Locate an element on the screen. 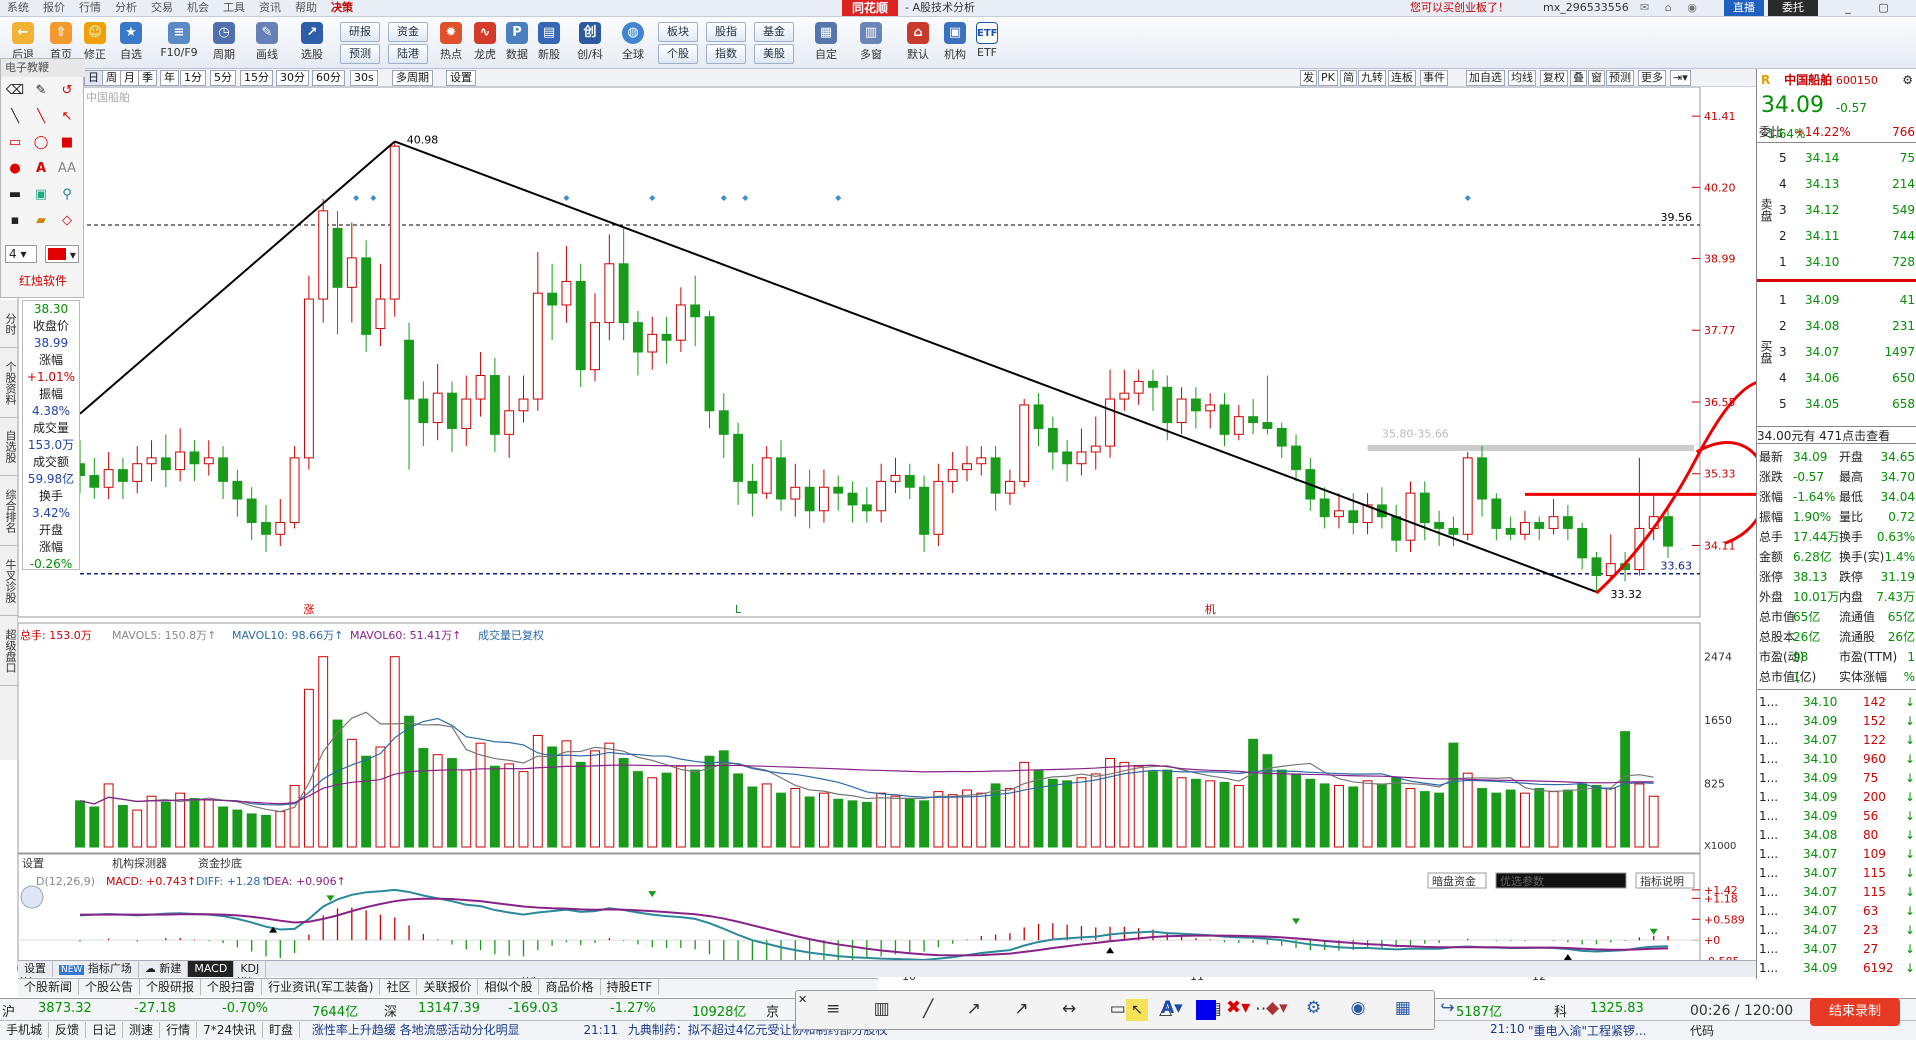 The width and height of the screenshot is (1916, 1040). chart-tool-lianban: 连板 is located at coordinates (1402, 78).